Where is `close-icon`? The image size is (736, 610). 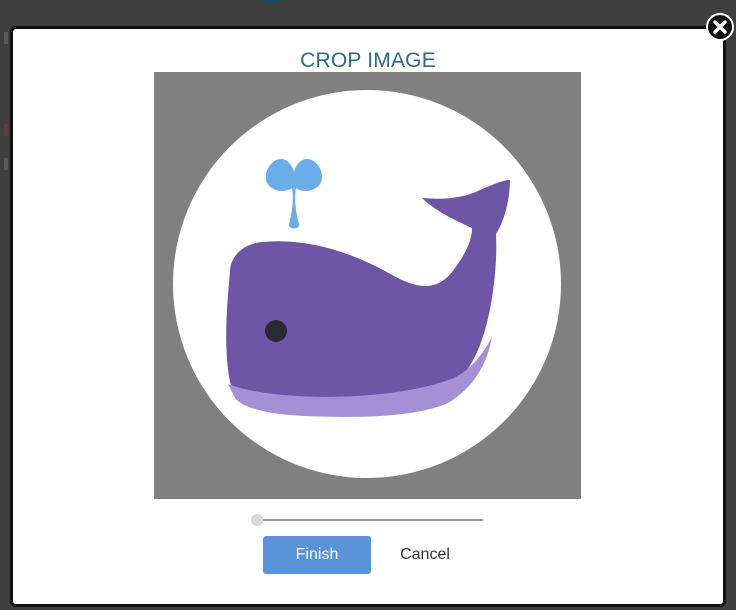 close-icon is located at coordinates (720, 27).